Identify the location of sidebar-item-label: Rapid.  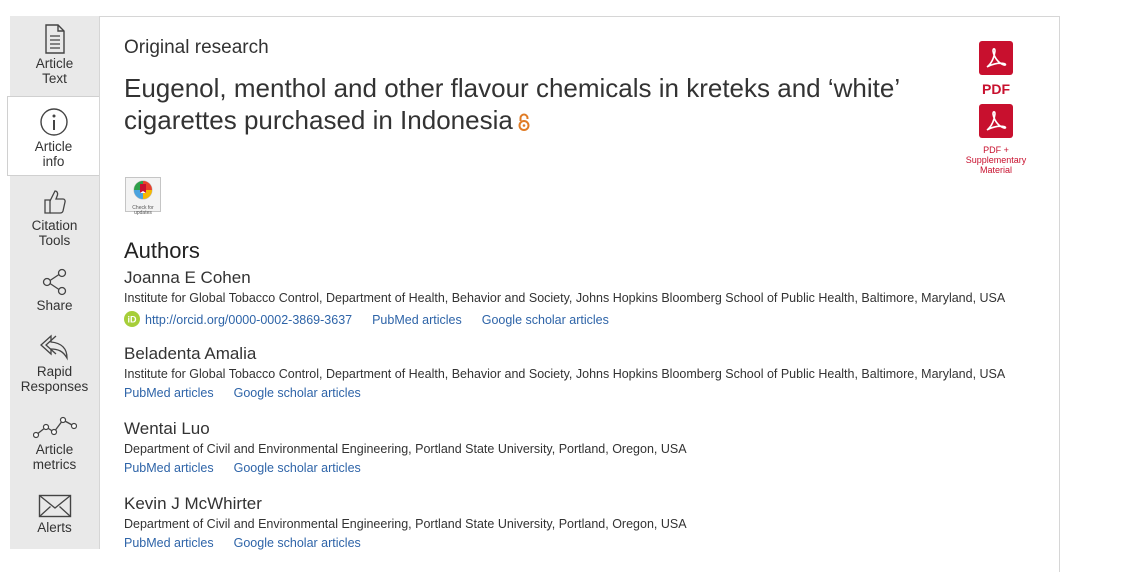
(54, 371).